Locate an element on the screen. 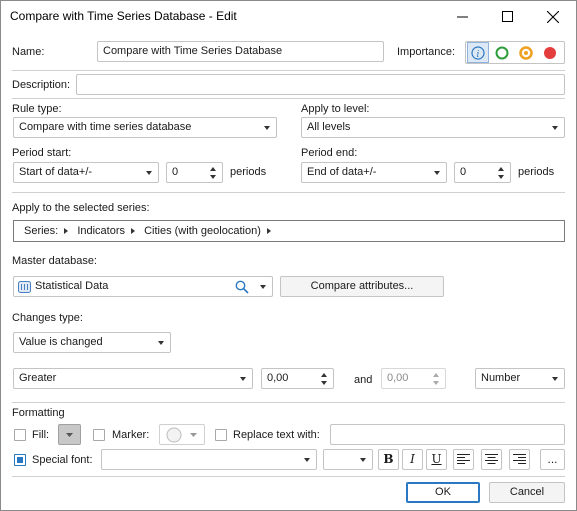 The height and width of the screenshot is (511, 577). fill-label: Fill: is located at coordinates (41, 435).